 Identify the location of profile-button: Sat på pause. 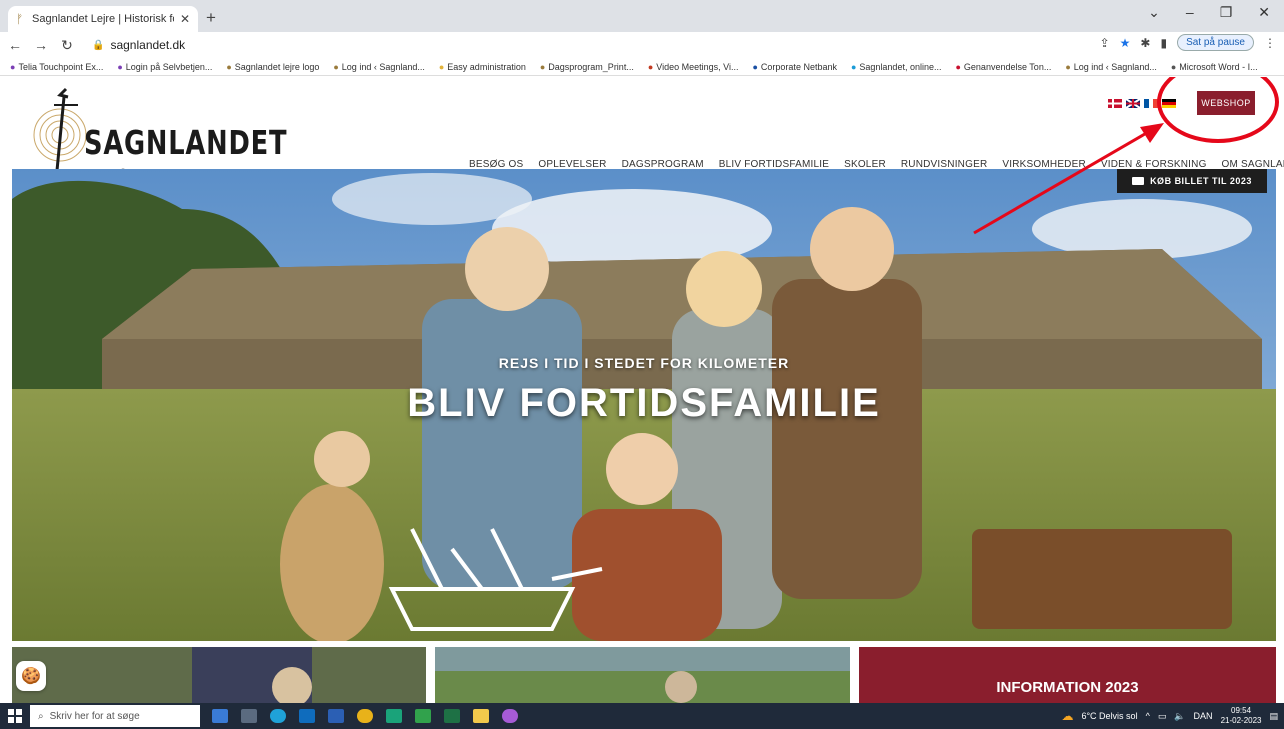
(1215, 42).